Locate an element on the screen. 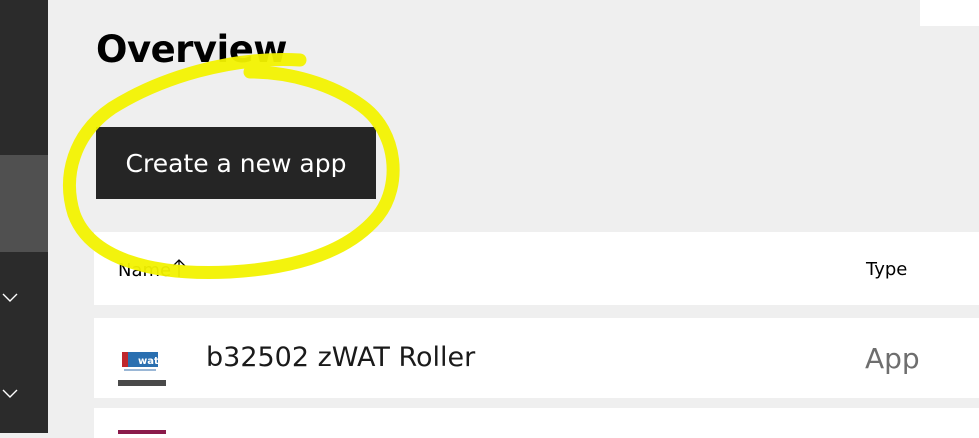 The height and width of the screenshot is (438, 979). column-name-label: Name is located at coordinates (145, 270).